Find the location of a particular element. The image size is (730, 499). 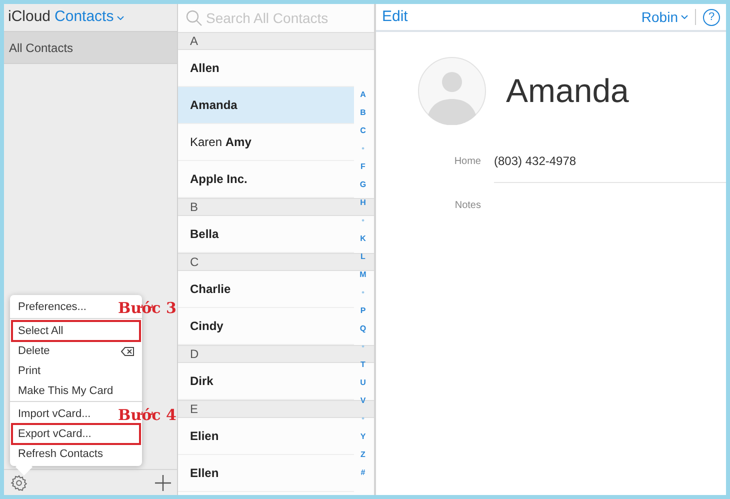

contact-row: Charlie is located at coordinates (266, 289).